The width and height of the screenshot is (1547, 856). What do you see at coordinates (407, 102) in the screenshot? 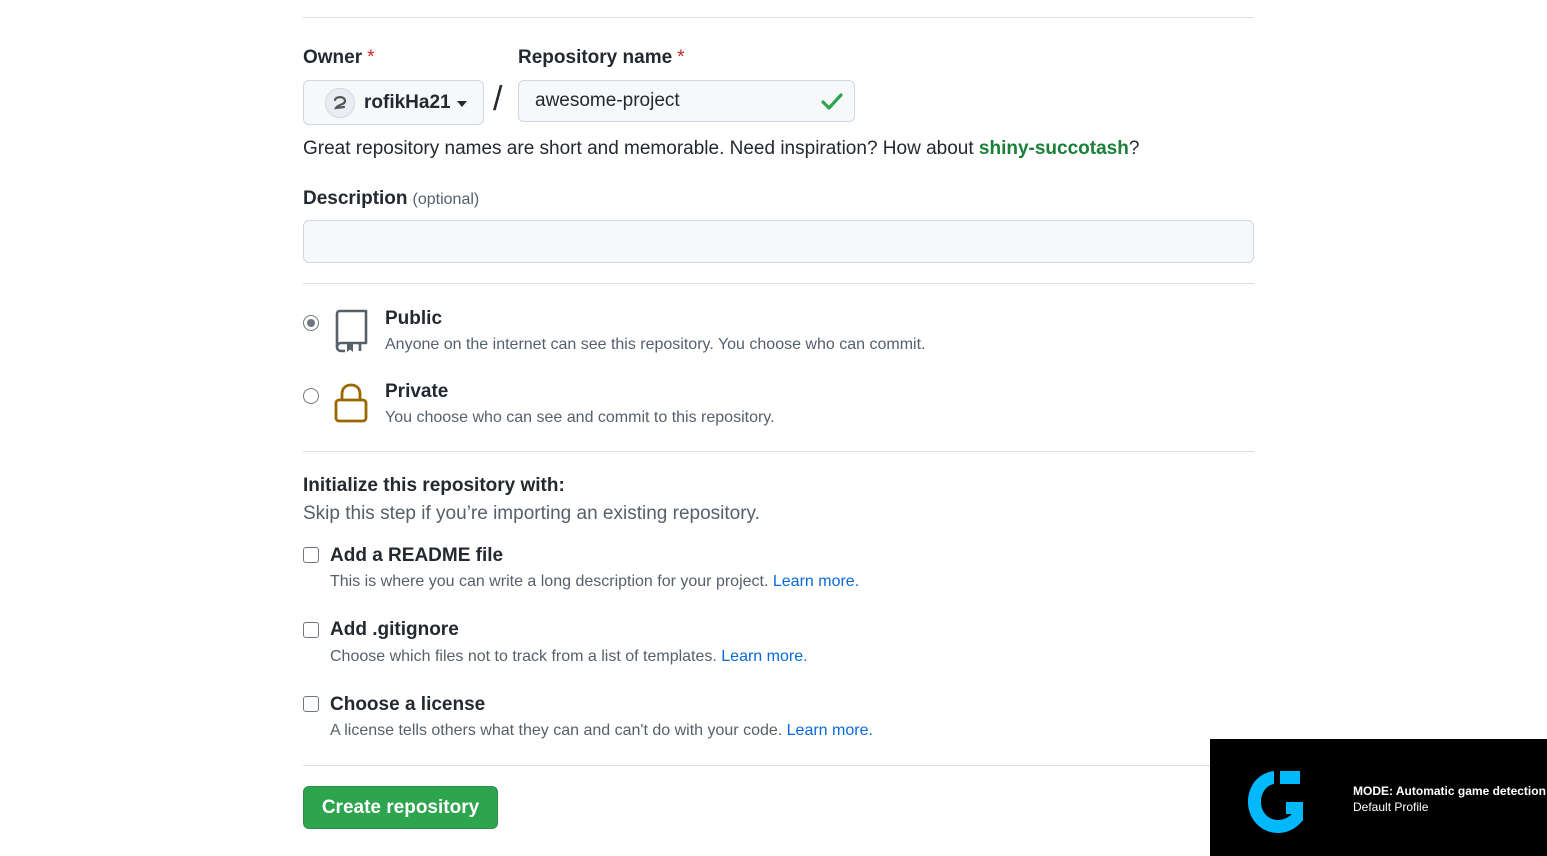
I see `owner-name: rofikHa21` at bounding box center [407, 102].